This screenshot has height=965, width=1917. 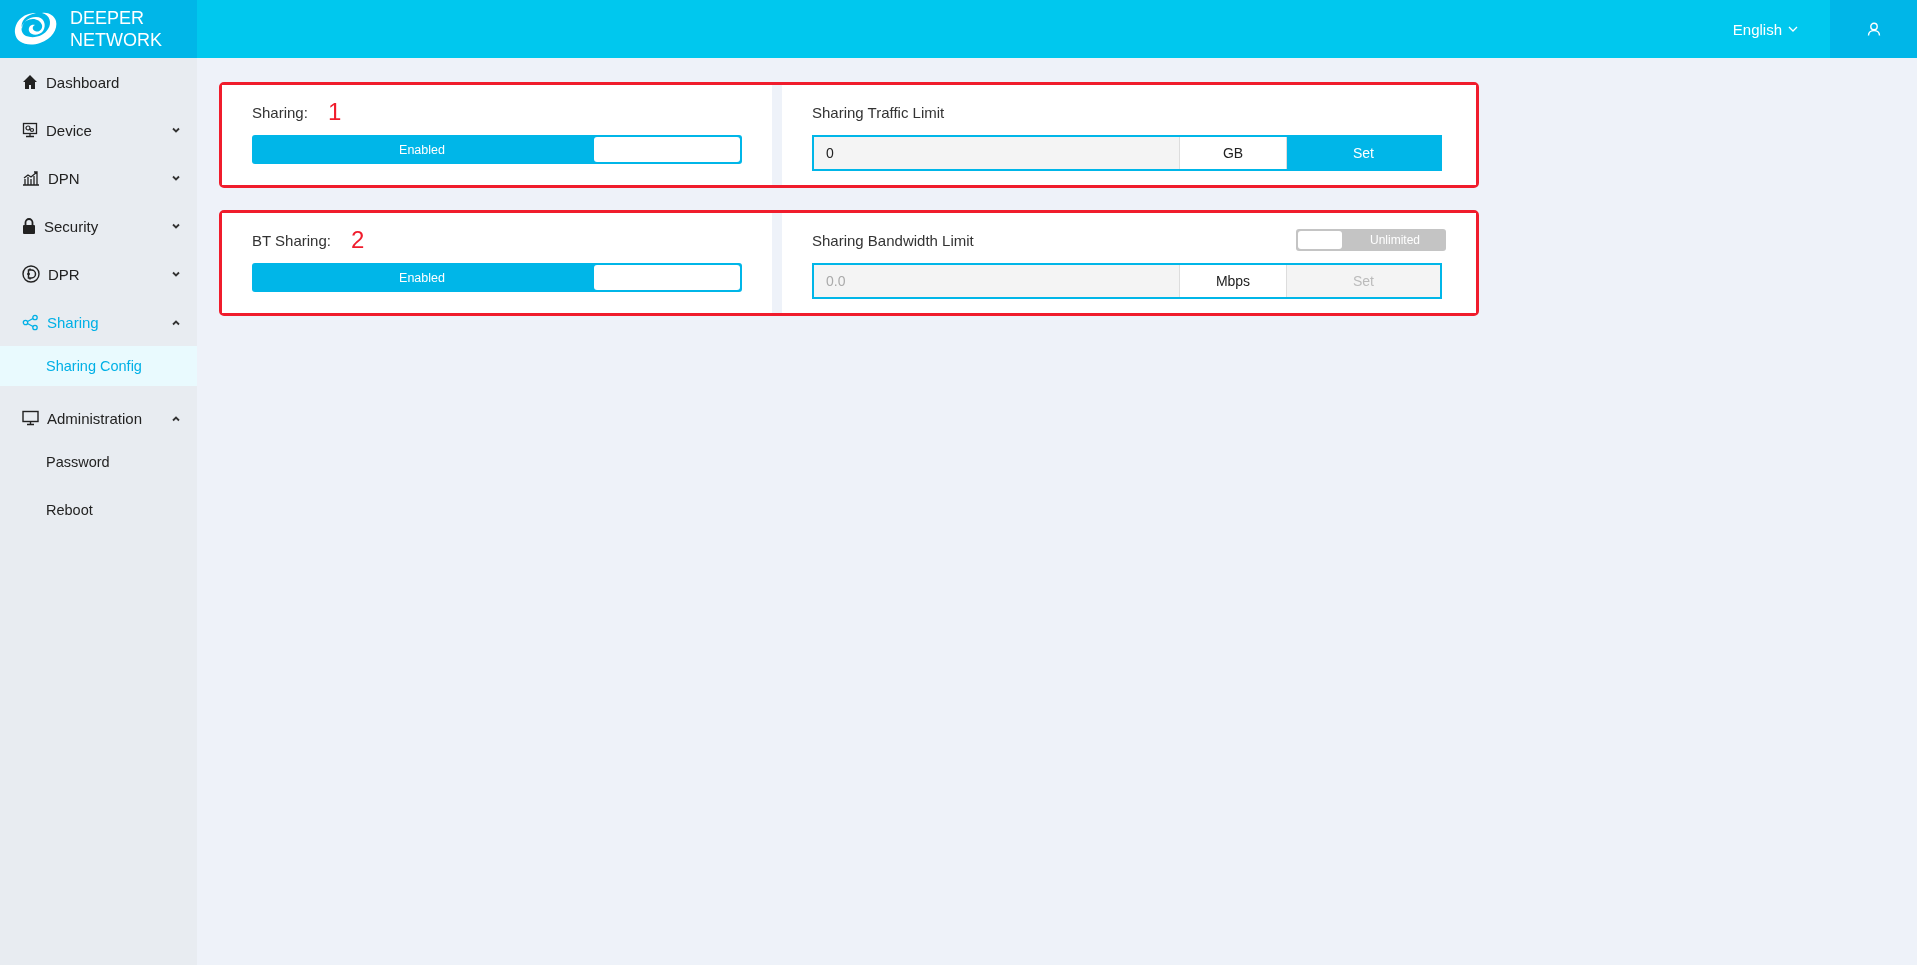 I want to click on monitor-icon, so click(x=30, y=418).